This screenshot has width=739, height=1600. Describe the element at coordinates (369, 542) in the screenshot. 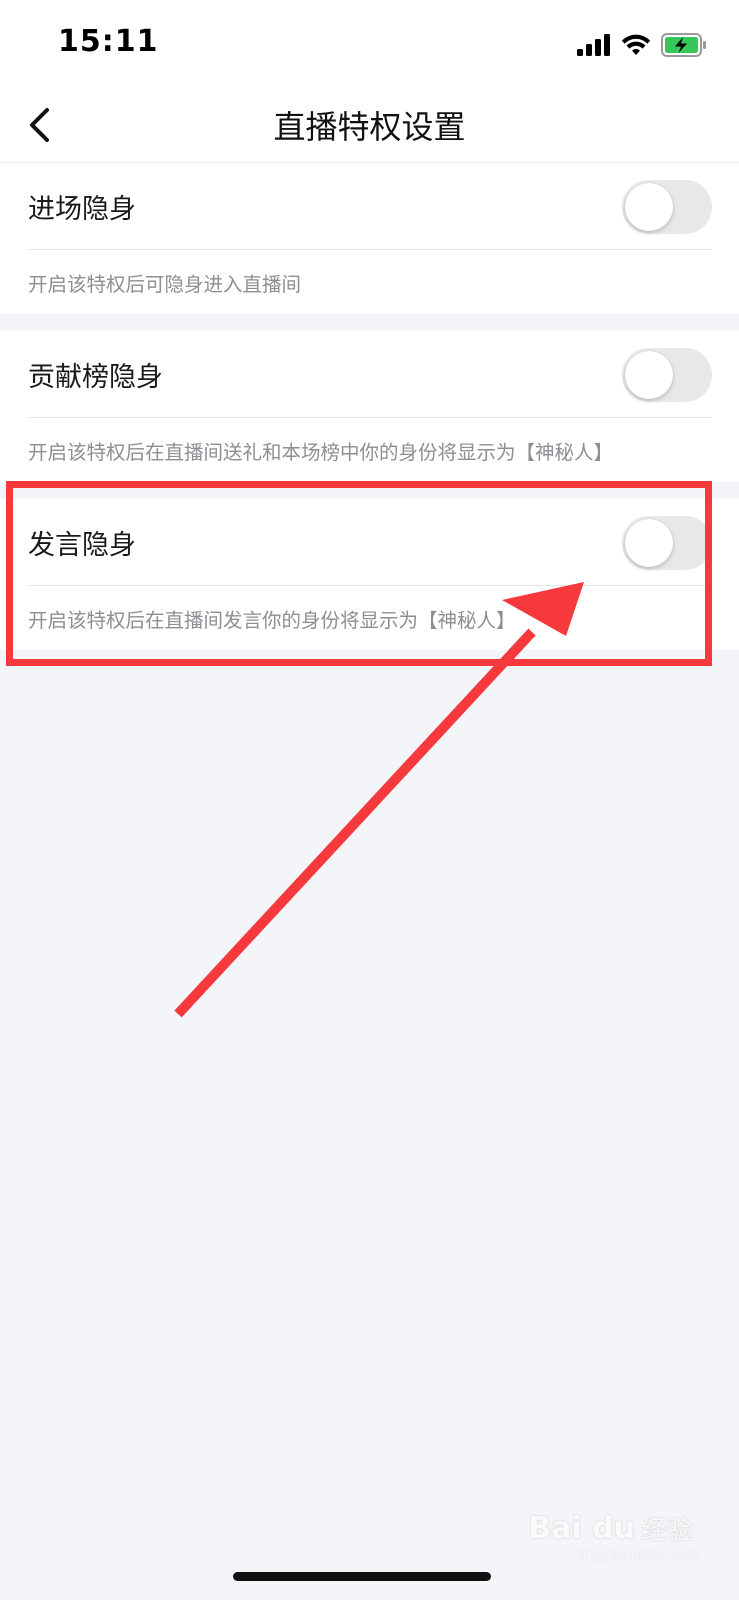

I see `setting-row: 发言隐身` at that location.